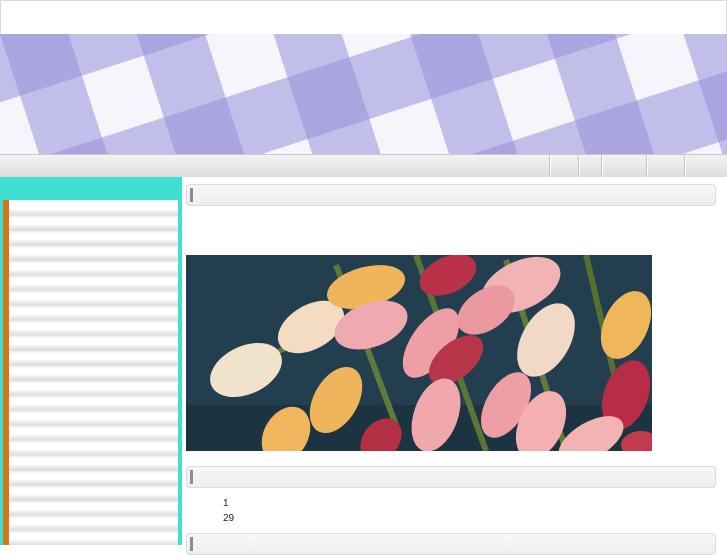 This screenshot has height=555, width=727. What do you see at coordinates (363, 17) in the screenshot?
I see `top-bar` at bounding box center [363, 17].